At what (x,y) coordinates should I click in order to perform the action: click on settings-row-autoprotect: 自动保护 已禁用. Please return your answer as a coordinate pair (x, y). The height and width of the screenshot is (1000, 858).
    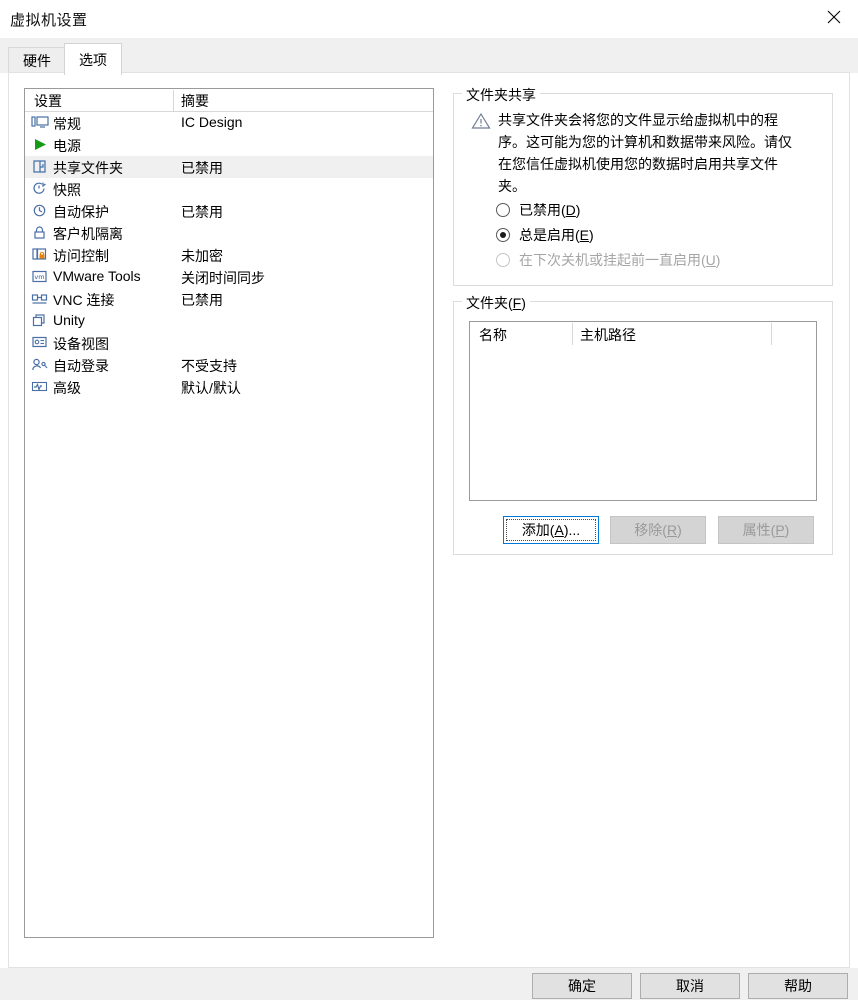
    Looking at the image, I should click on (229, 211).